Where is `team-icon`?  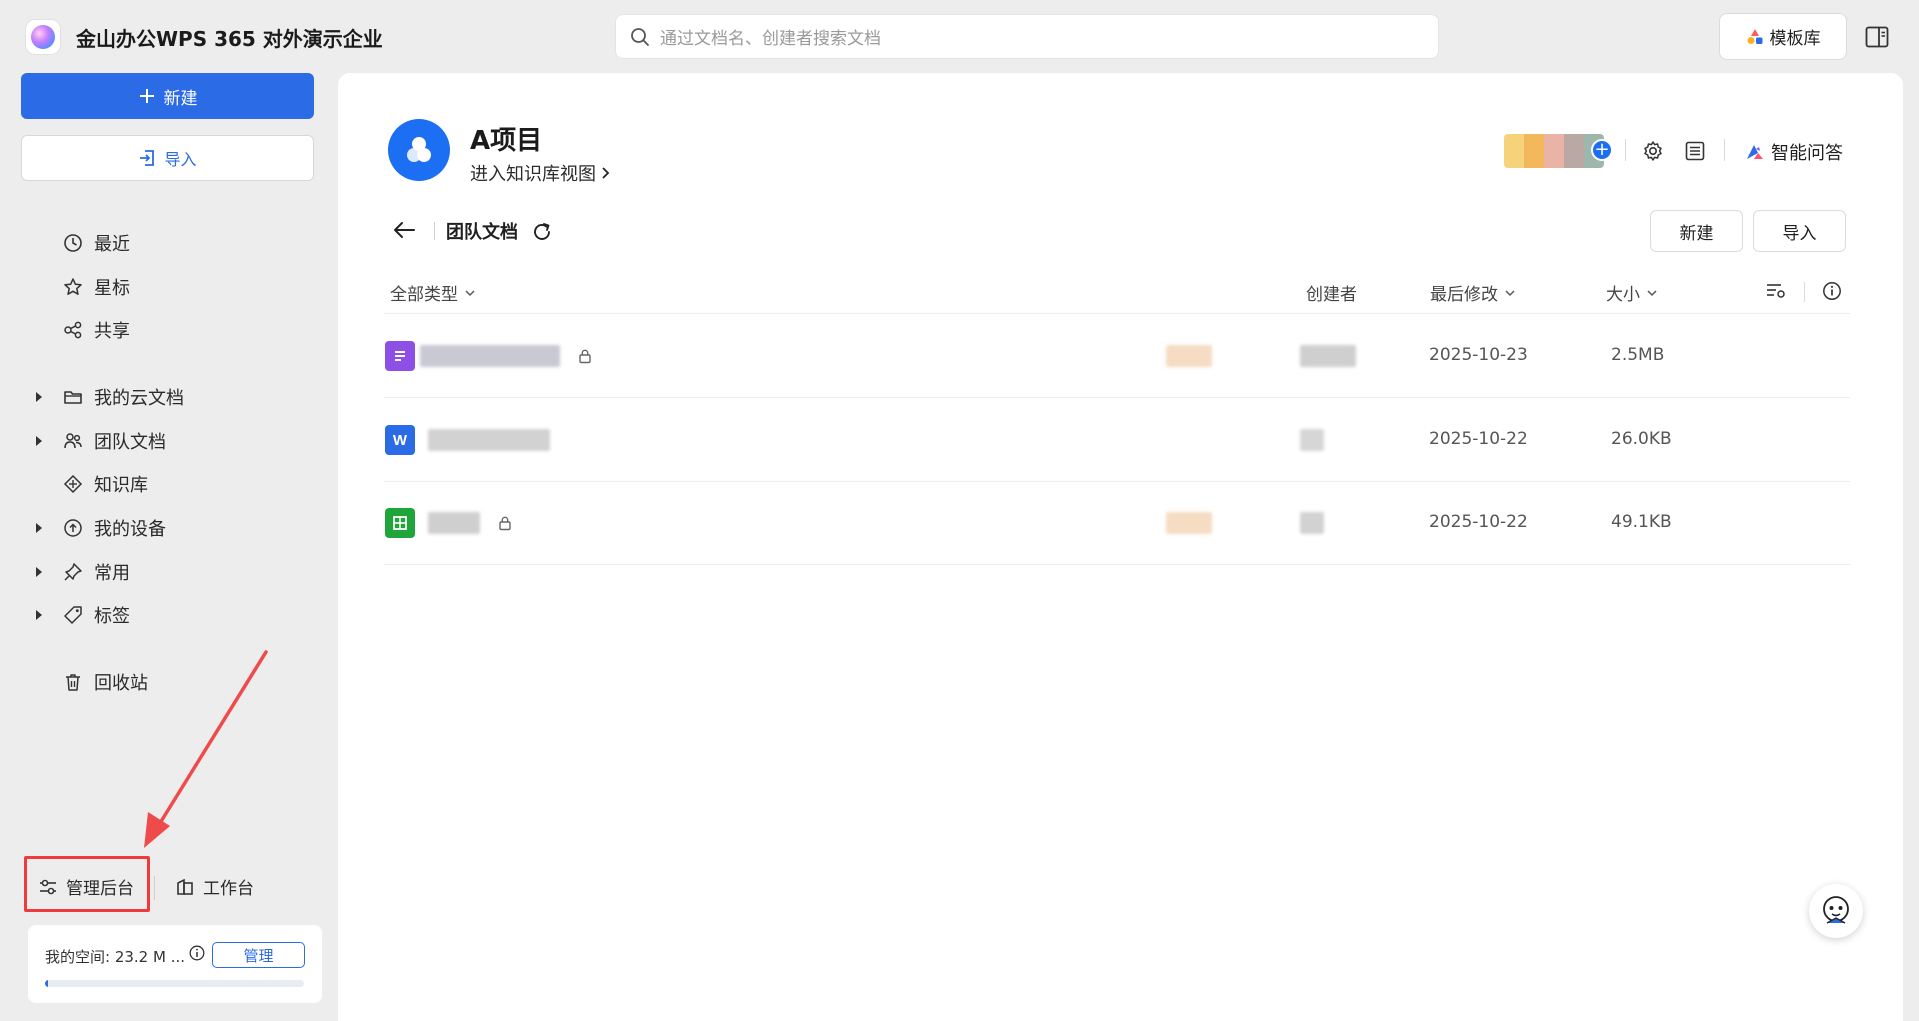 team-icon is located at coordinates (73, 441).